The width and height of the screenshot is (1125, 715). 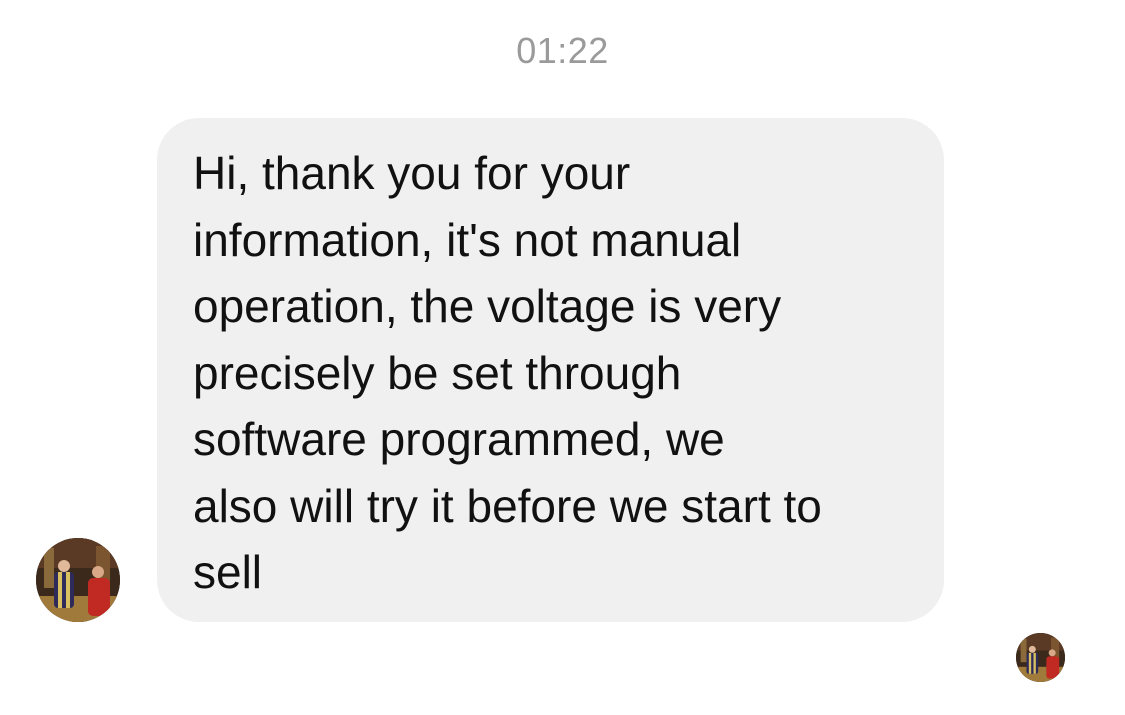 I want to click on sender-avatar, so click(x=78, y=580).